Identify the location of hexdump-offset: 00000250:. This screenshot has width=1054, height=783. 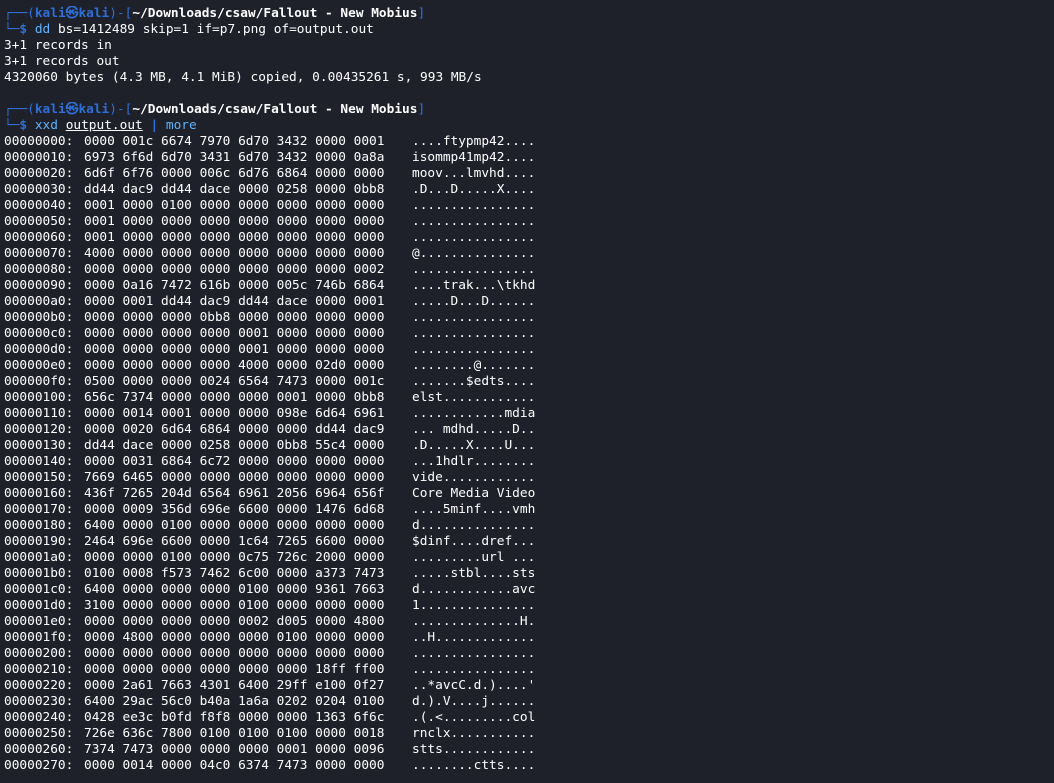
(39, 733).